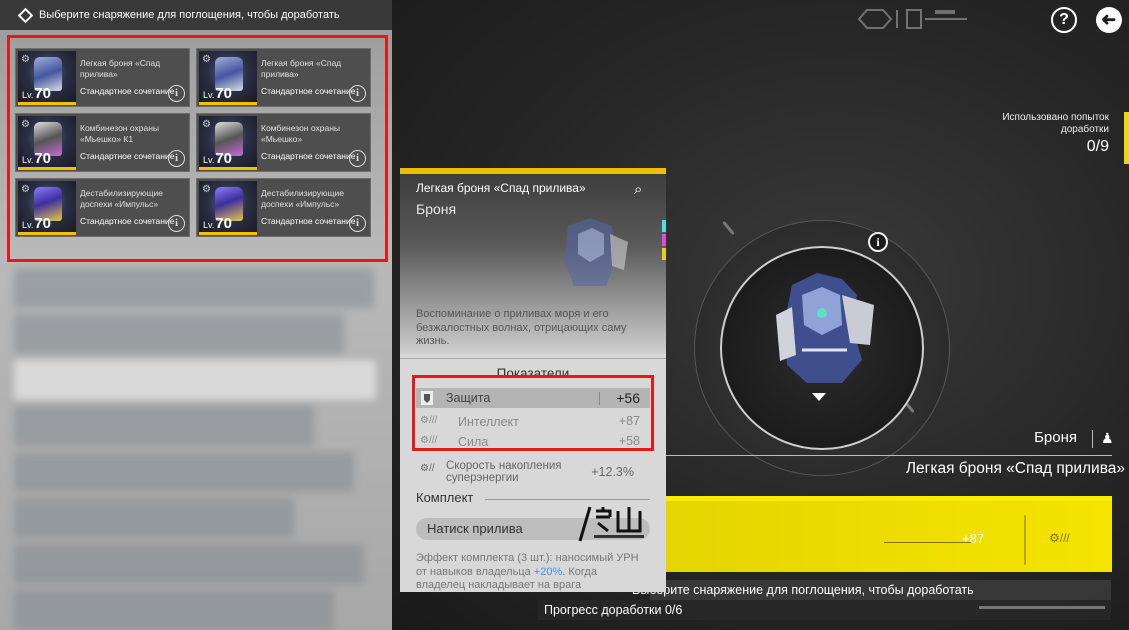 Image resolution: width=1129 pixels, height=630 pixels. I want to click on inspect-icon: ⌕, so click(645, 191).